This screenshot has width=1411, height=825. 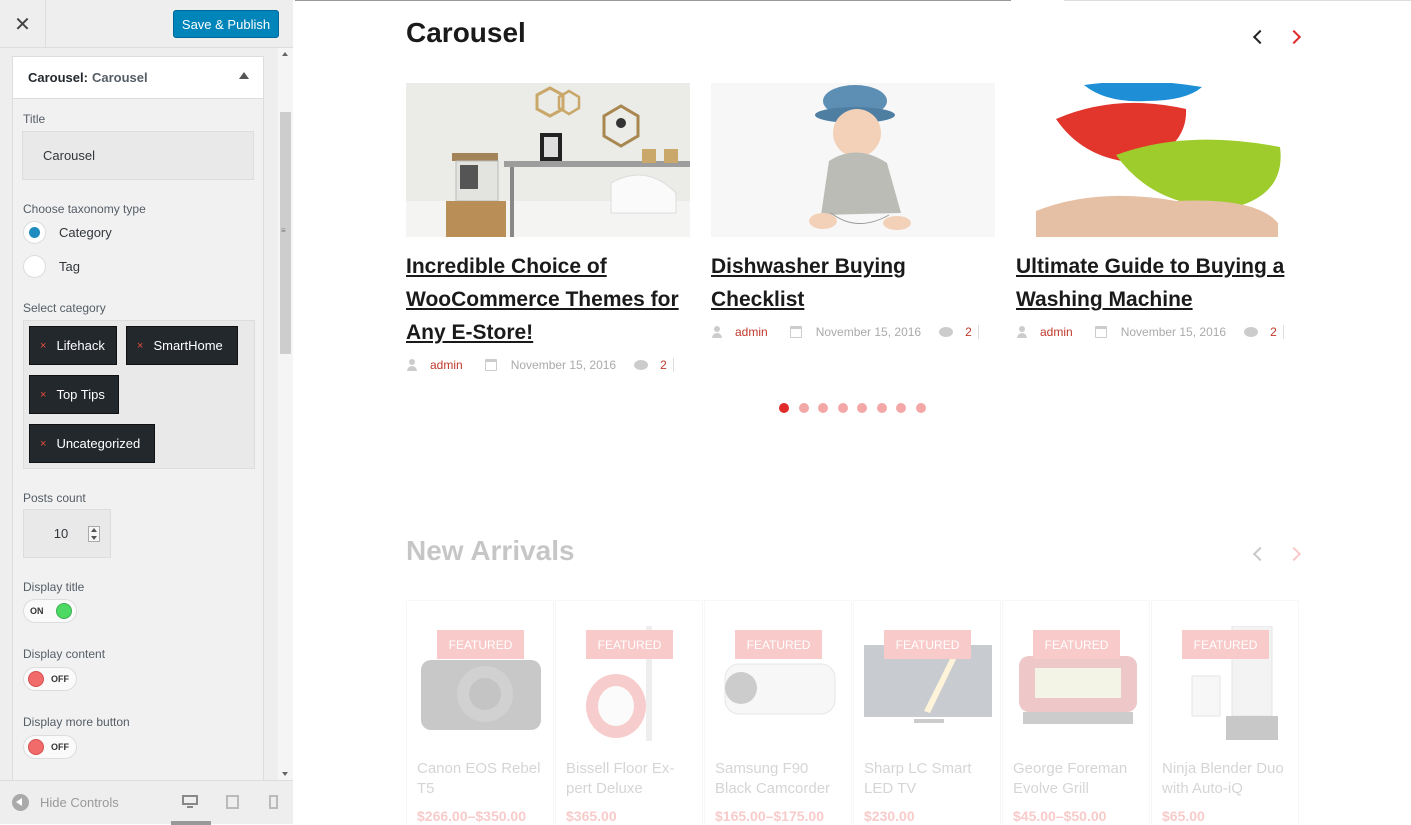 What do you see at coordinates (1227, 779) in the screenshot?
I see `product-name: Ninja Blender Duo with Auto-iQ` at bounding box center [1227, 779].